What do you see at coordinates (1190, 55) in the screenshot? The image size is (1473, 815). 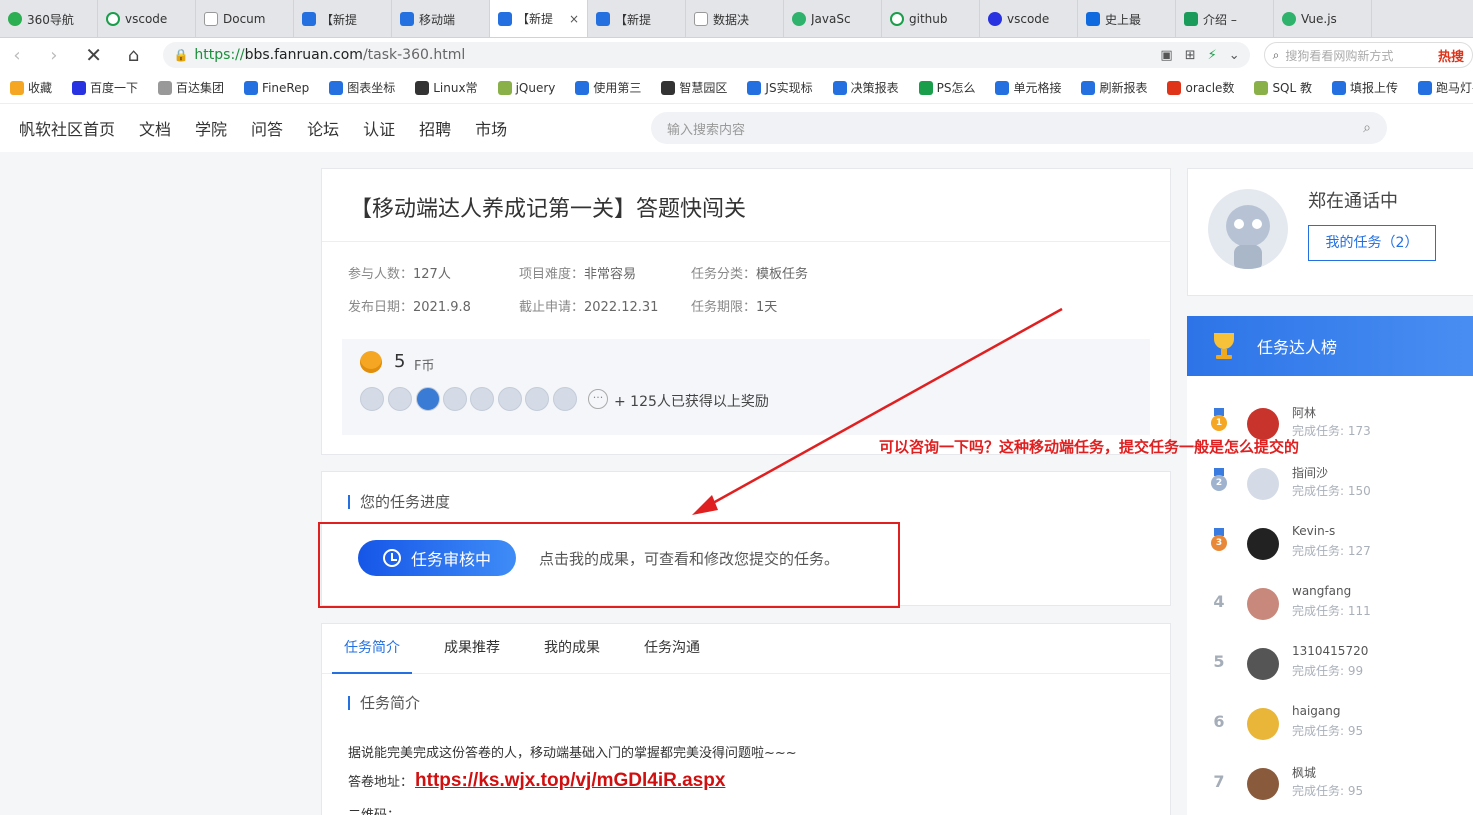 I see `grid-icon: ⊞` at bounding box center [1190, 55].